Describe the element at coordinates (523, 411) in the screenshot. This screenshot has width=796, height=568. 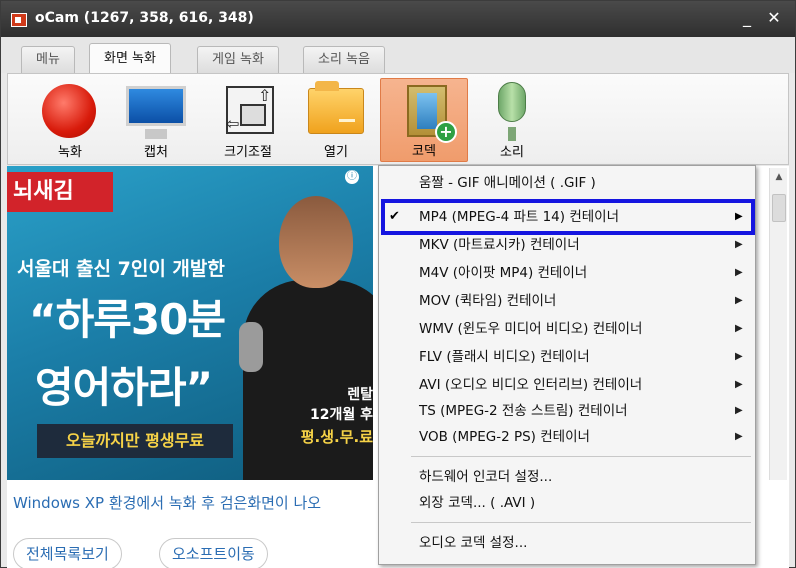
I see `menu-item-label: TS (MPEG-2 전송 스트림) 컨테이너` at that location.